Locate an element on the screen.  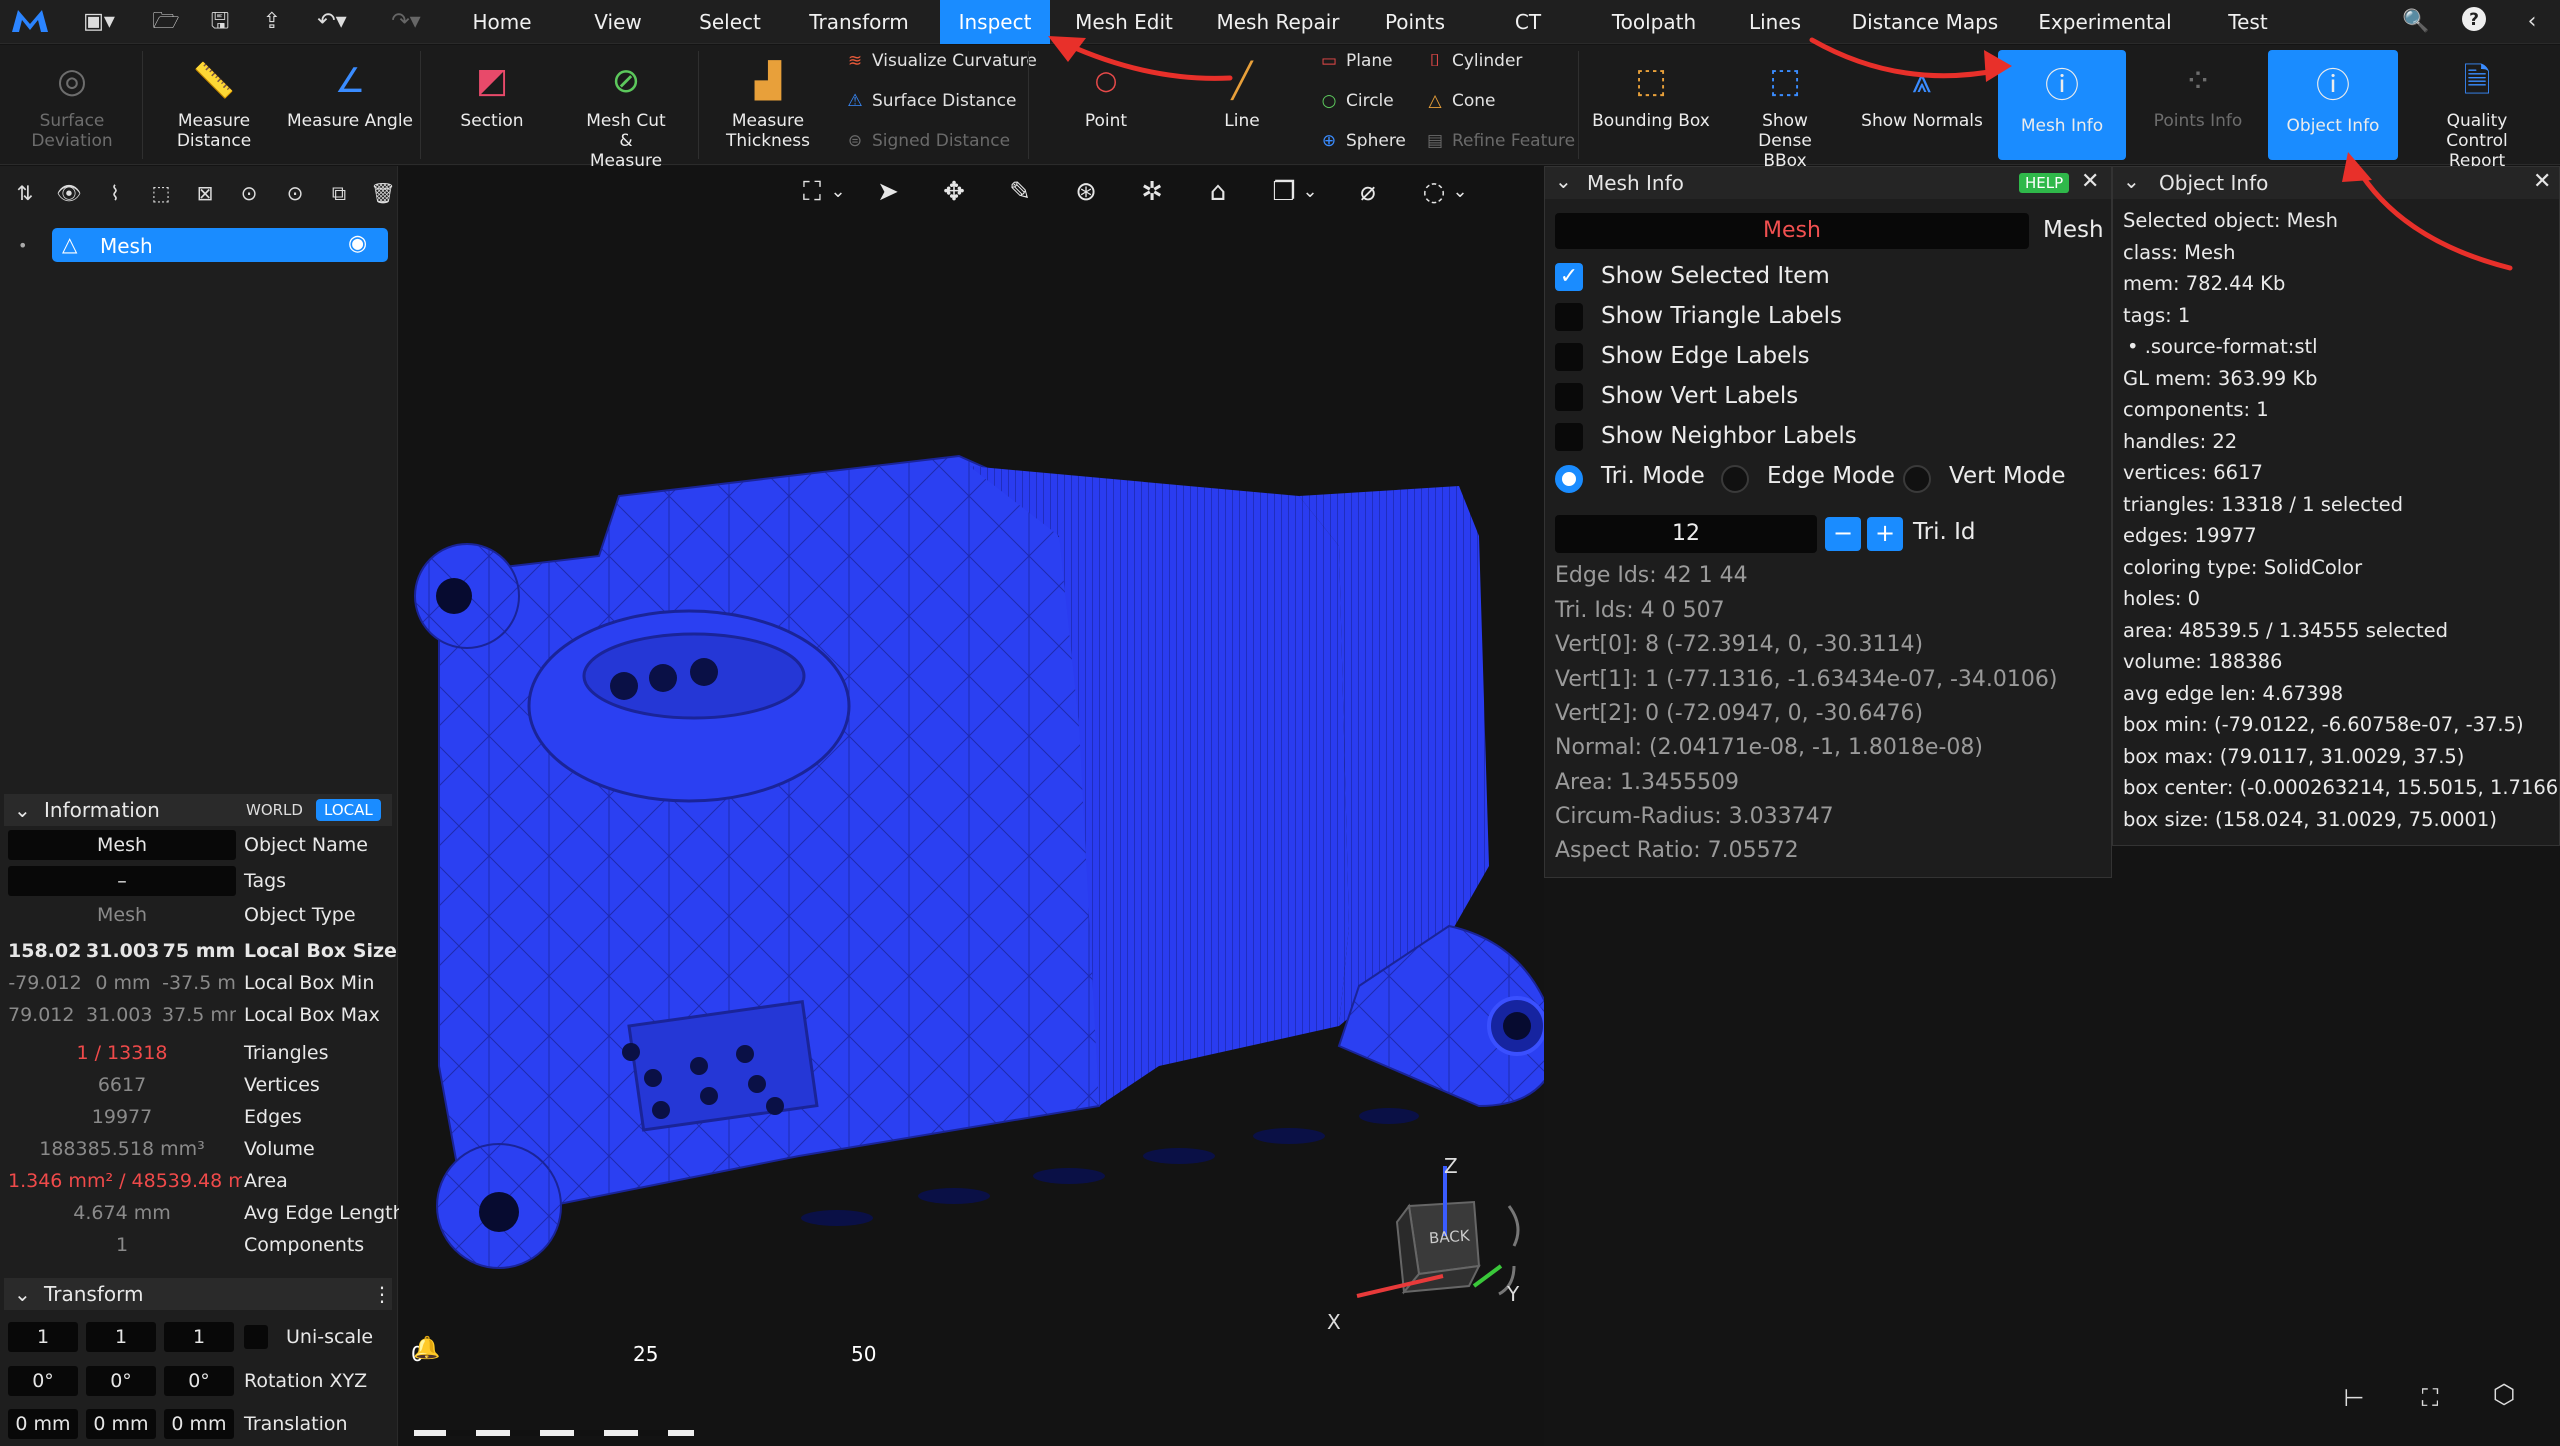
menu-distance-maps: Distance Maps is located at coordinates (1925, 22).